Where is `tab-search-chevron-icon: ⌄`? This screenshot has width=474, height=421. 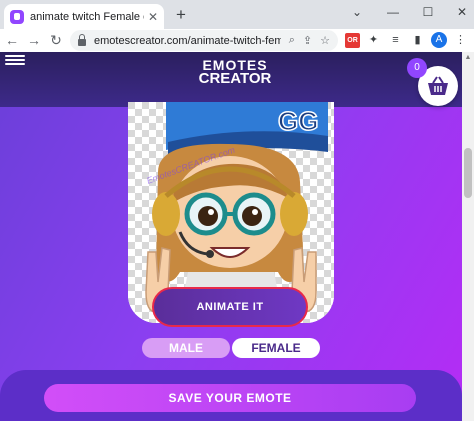 tab-search-chevron-icon: ⌄ is located at coordinates (357, 12).